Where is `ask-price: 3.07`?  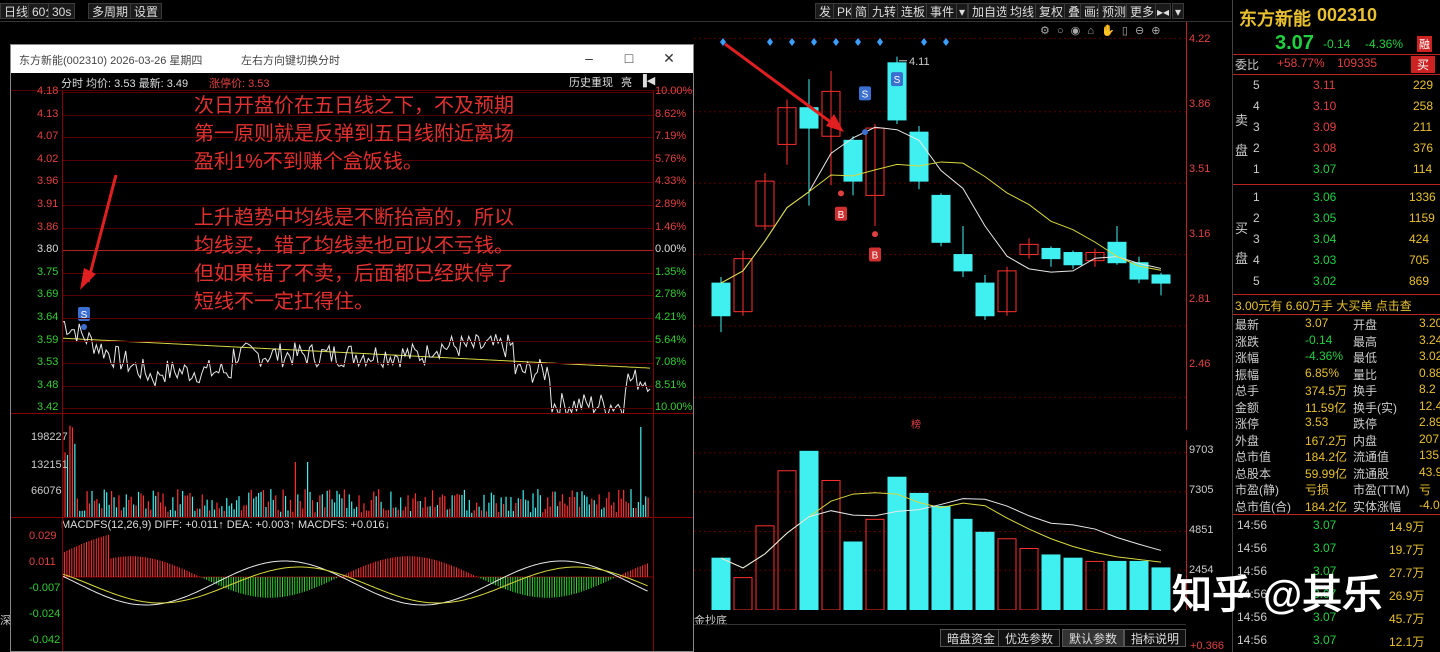 ask-price: 3.07 is located at coordinates (1325, 169).